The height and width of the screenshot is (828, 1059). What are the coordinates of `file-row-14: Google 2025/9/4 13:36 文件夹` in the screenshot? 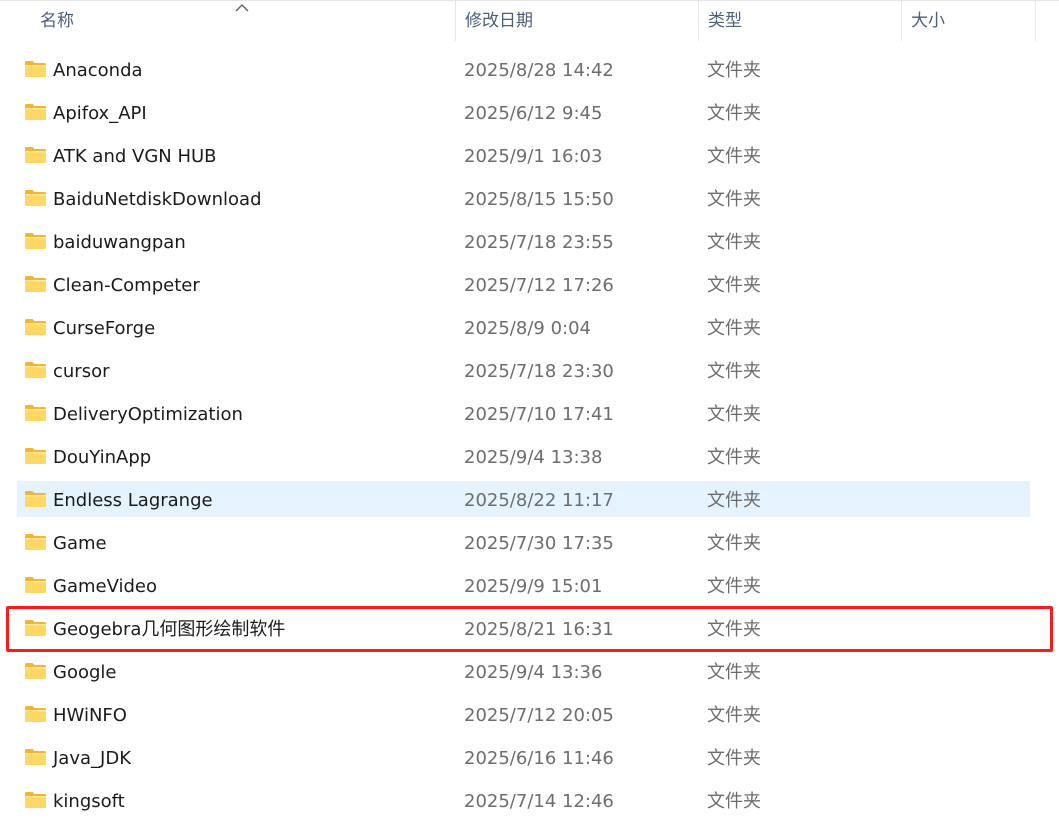 It's located at (529, 672).